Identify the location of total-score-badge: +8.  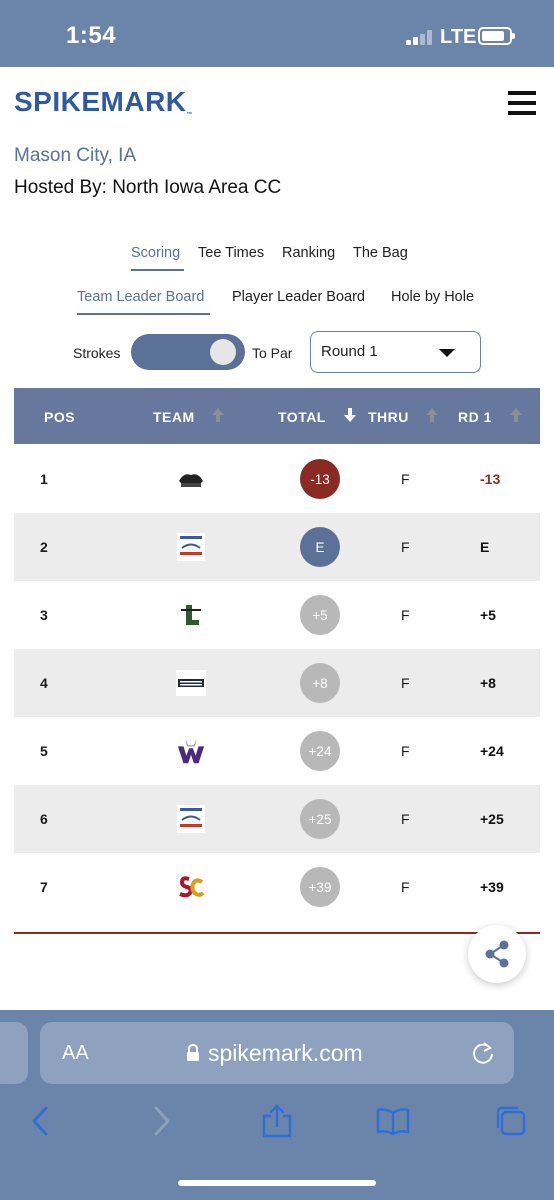
(320, 683).